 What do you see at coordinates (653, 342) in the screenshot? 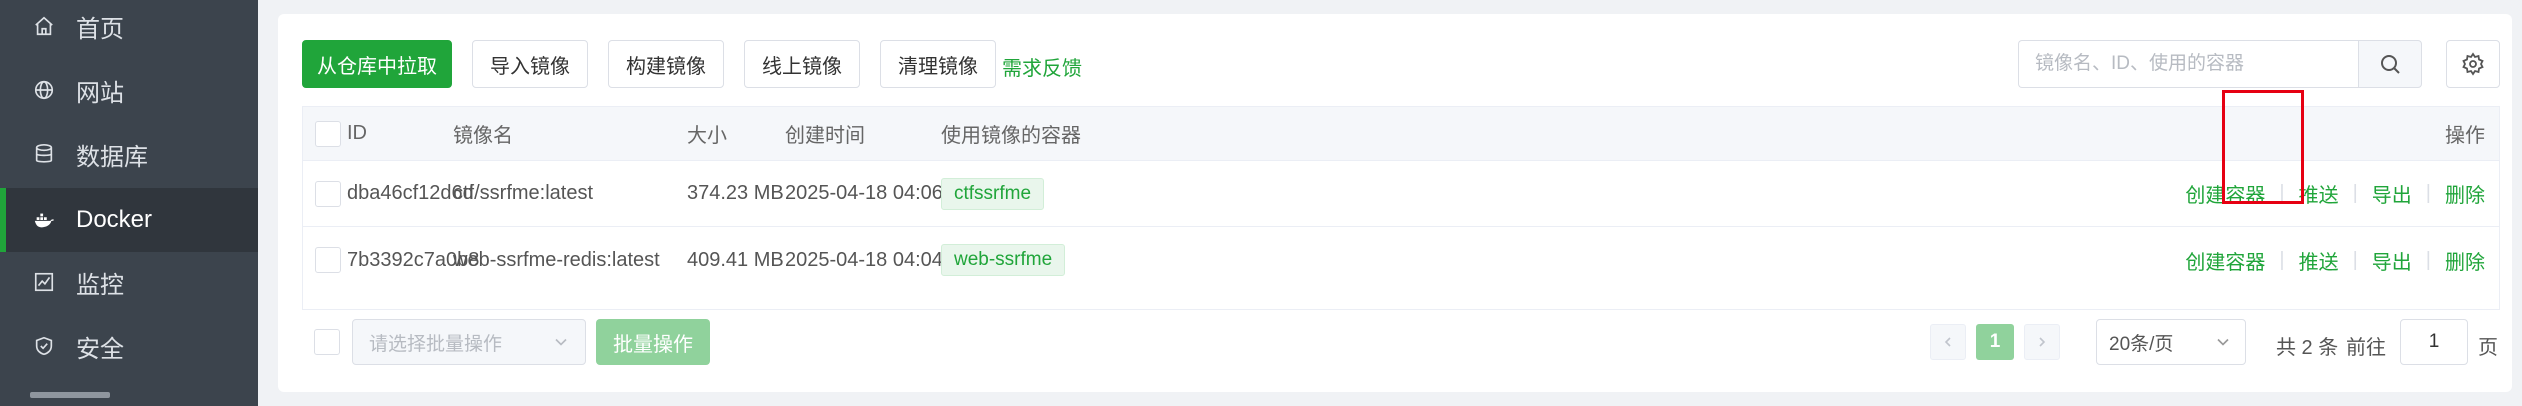
I see `batch-action-button: 批量操作` at bounding box center [653, 342].